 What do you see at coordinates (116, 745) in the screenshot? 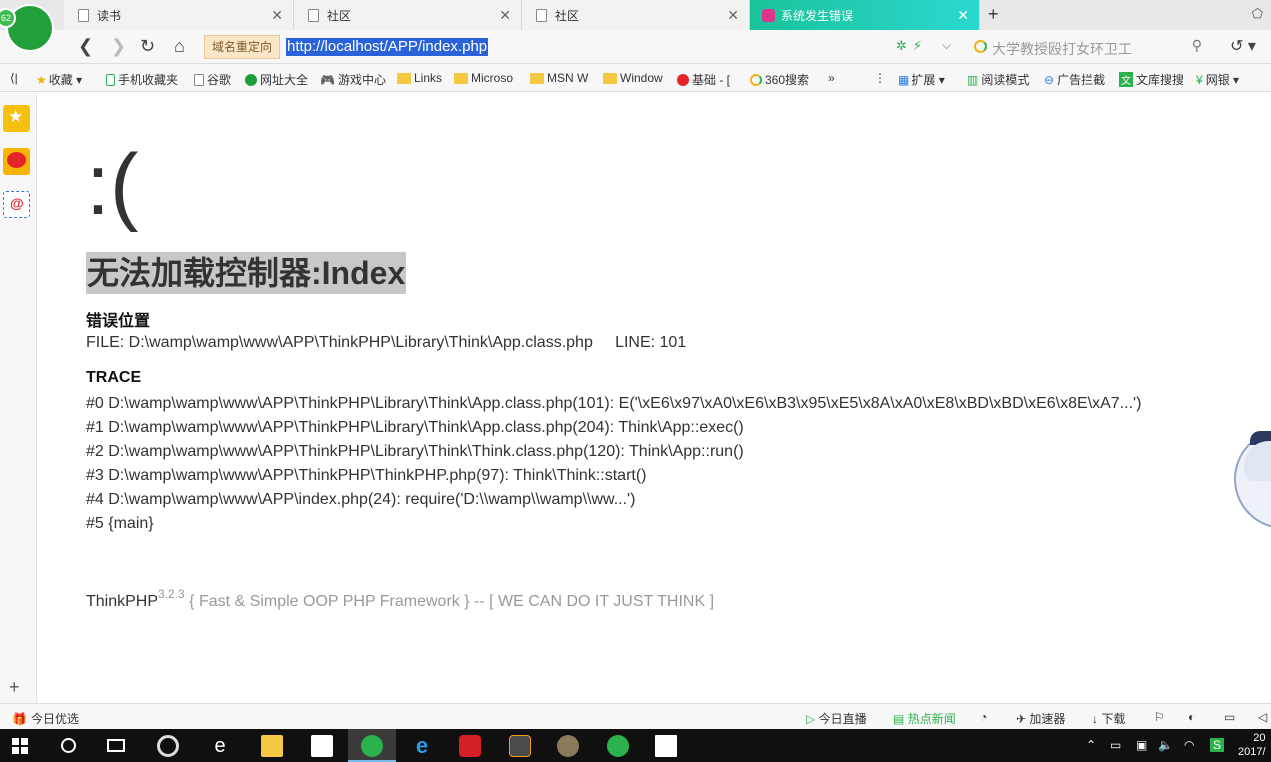
I see `task-view-icon` at bounding box center [116, 745].